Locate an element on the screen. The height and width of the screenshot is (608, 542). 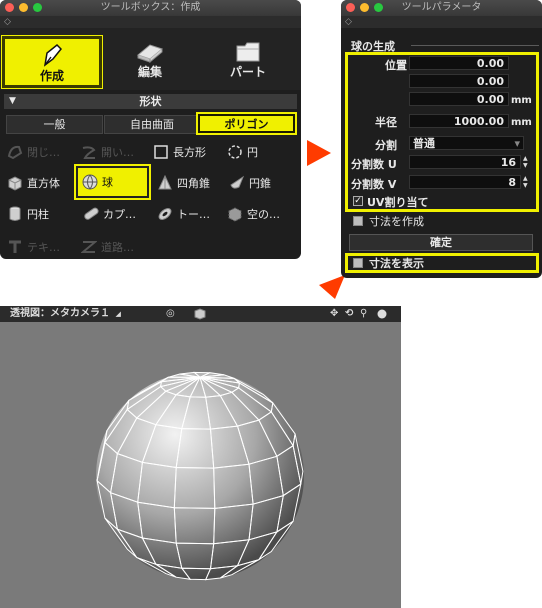
division-select: 普通 ▾ is located at coordinates (466, 143).